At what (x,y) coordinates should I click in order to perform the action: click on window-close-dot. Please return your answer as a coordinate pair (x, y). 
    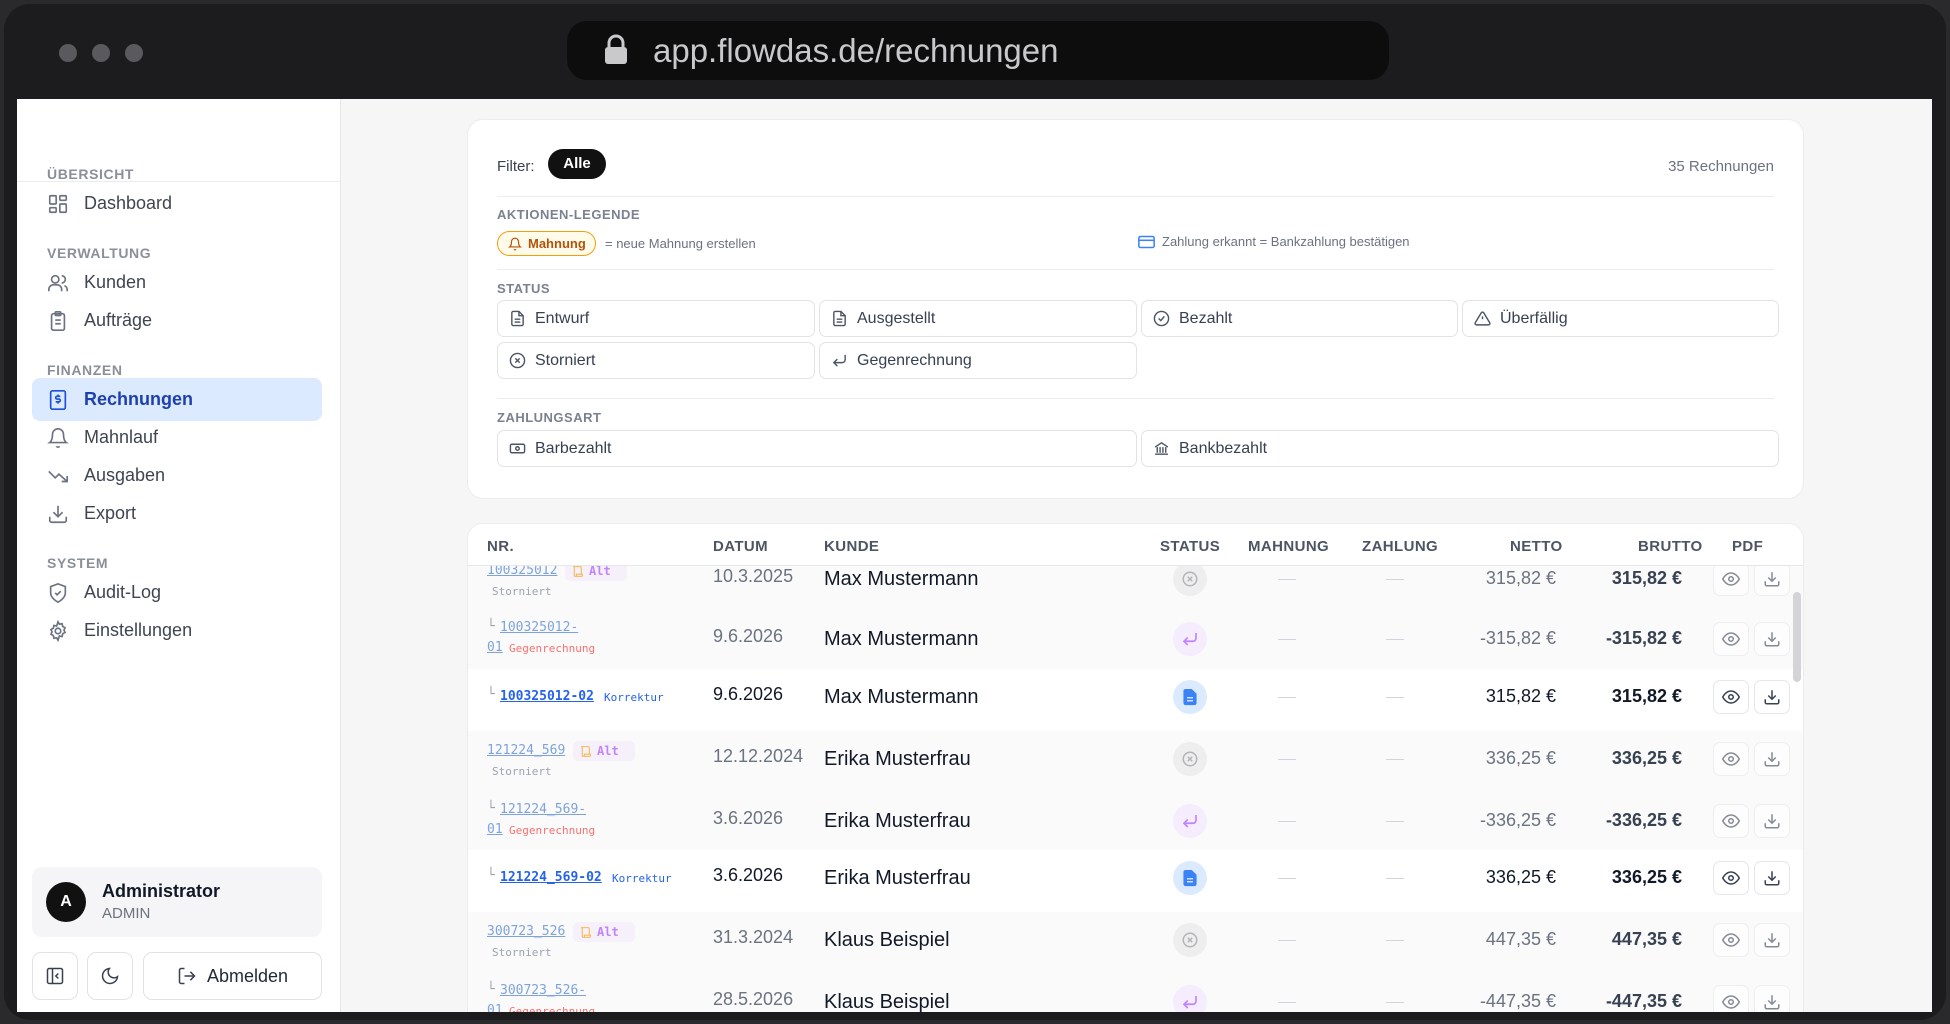
    Looking at the image, I should click on (68, 53).